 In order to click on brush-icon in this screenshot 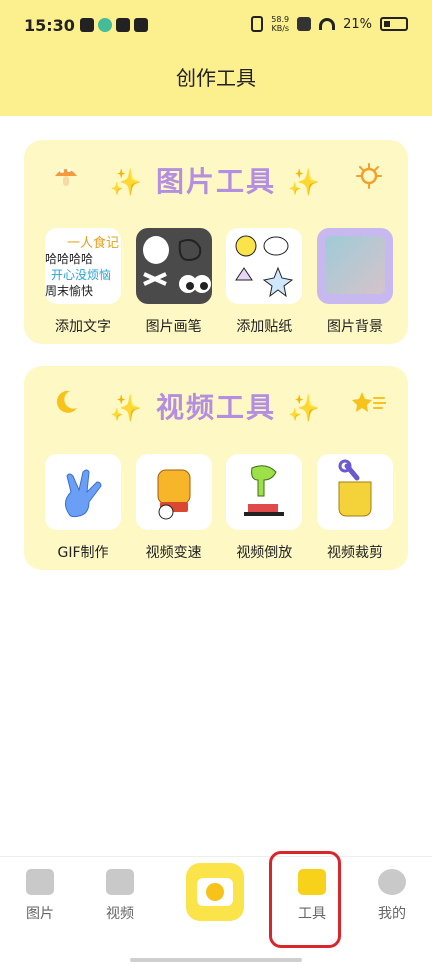, I will do `click(173, 266)`.